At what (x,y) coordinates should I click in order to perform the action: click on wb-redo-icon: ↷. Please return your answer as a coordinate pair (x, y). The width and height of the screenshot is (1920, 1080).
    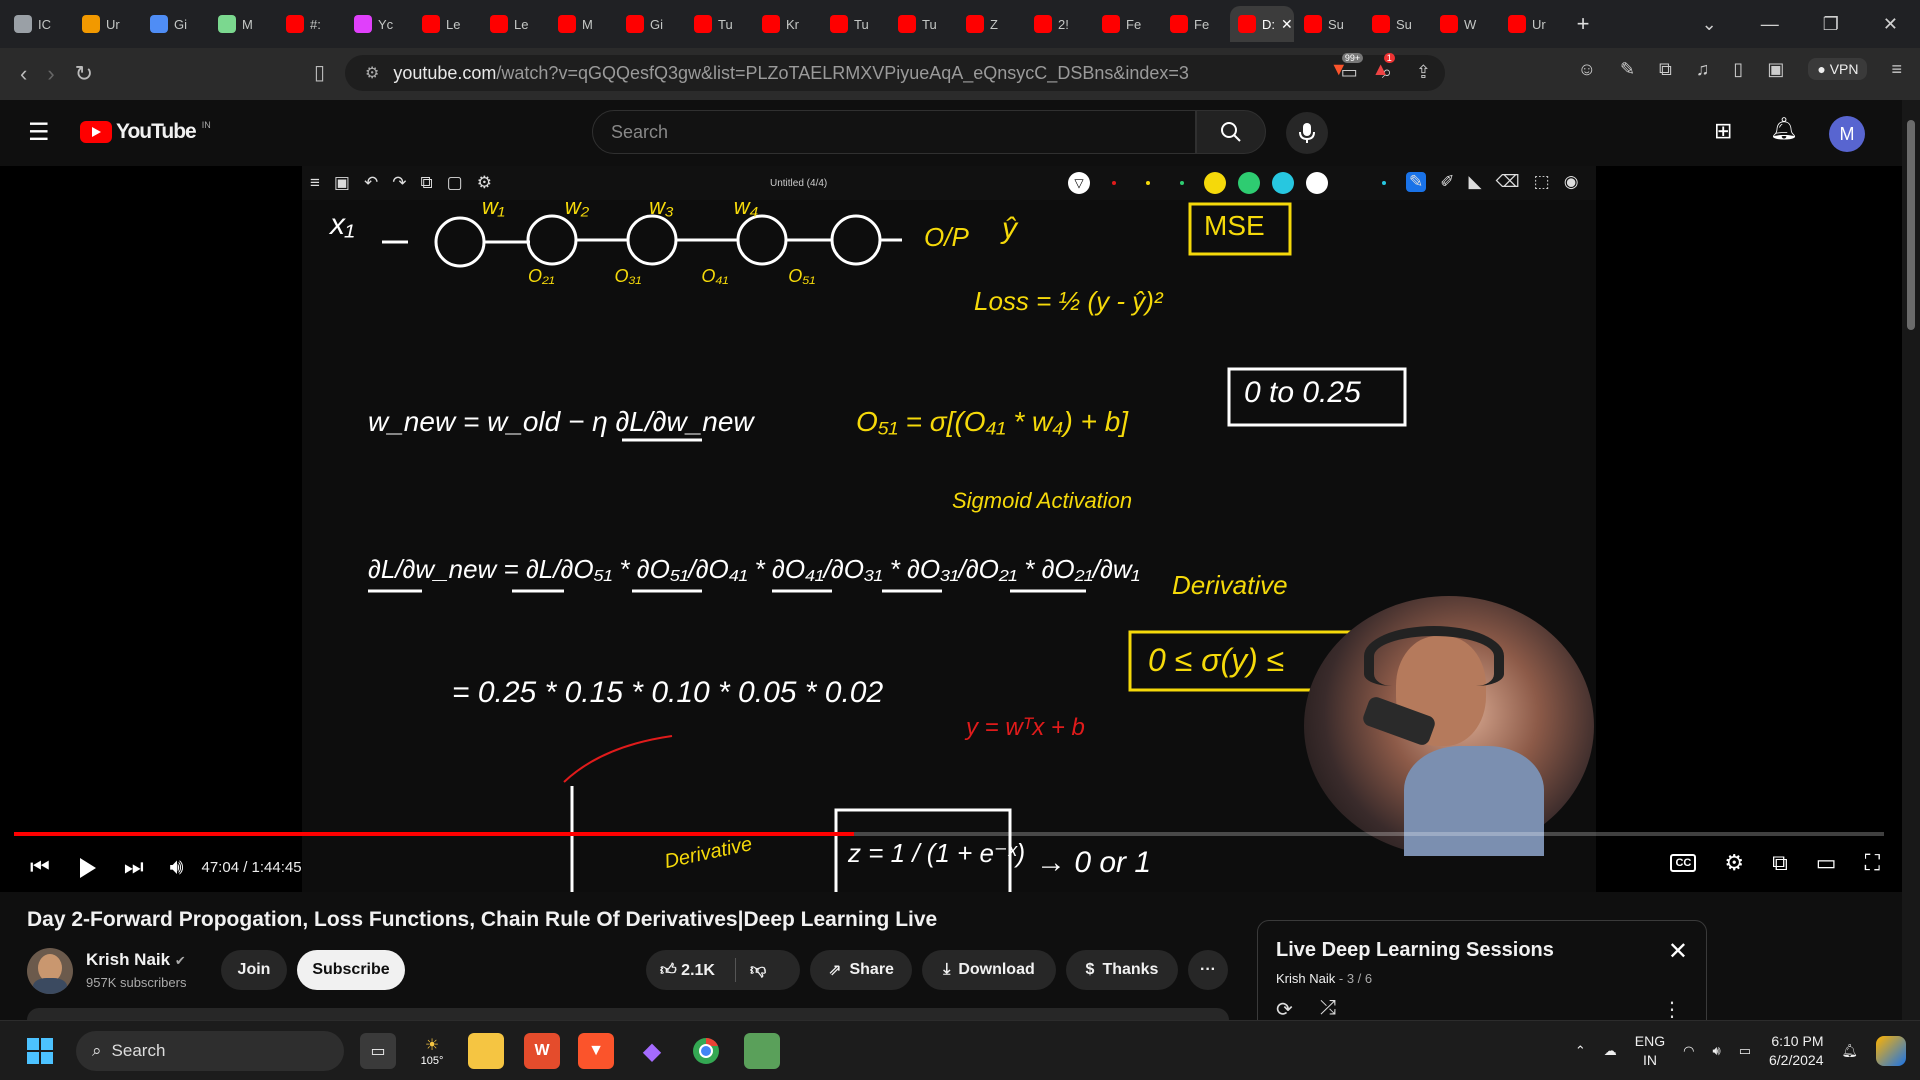
    Looking at the image, I should click on (399, 183).